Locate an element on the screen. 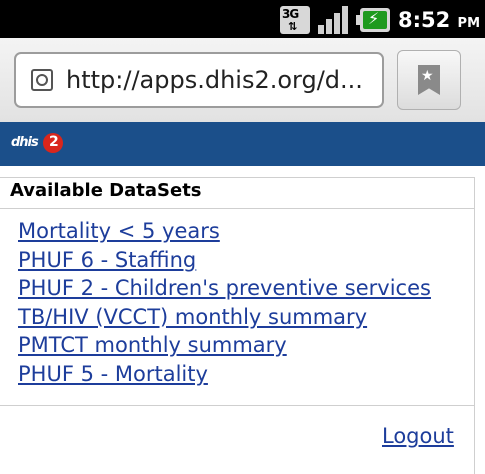 This screenshot has height=474, width=485. dhis2-logo: dhis 2 is located at coordinates (37, 143).